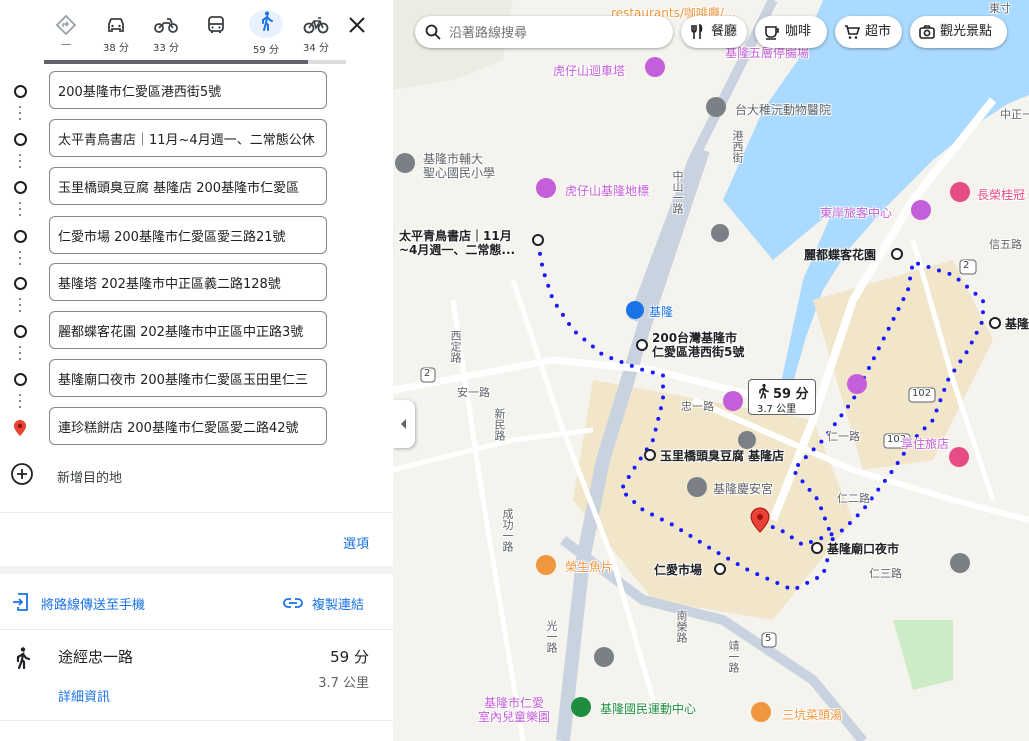 This screenshot has width=1029, height=741. I want to click on stop-connector, so click(20, 164).